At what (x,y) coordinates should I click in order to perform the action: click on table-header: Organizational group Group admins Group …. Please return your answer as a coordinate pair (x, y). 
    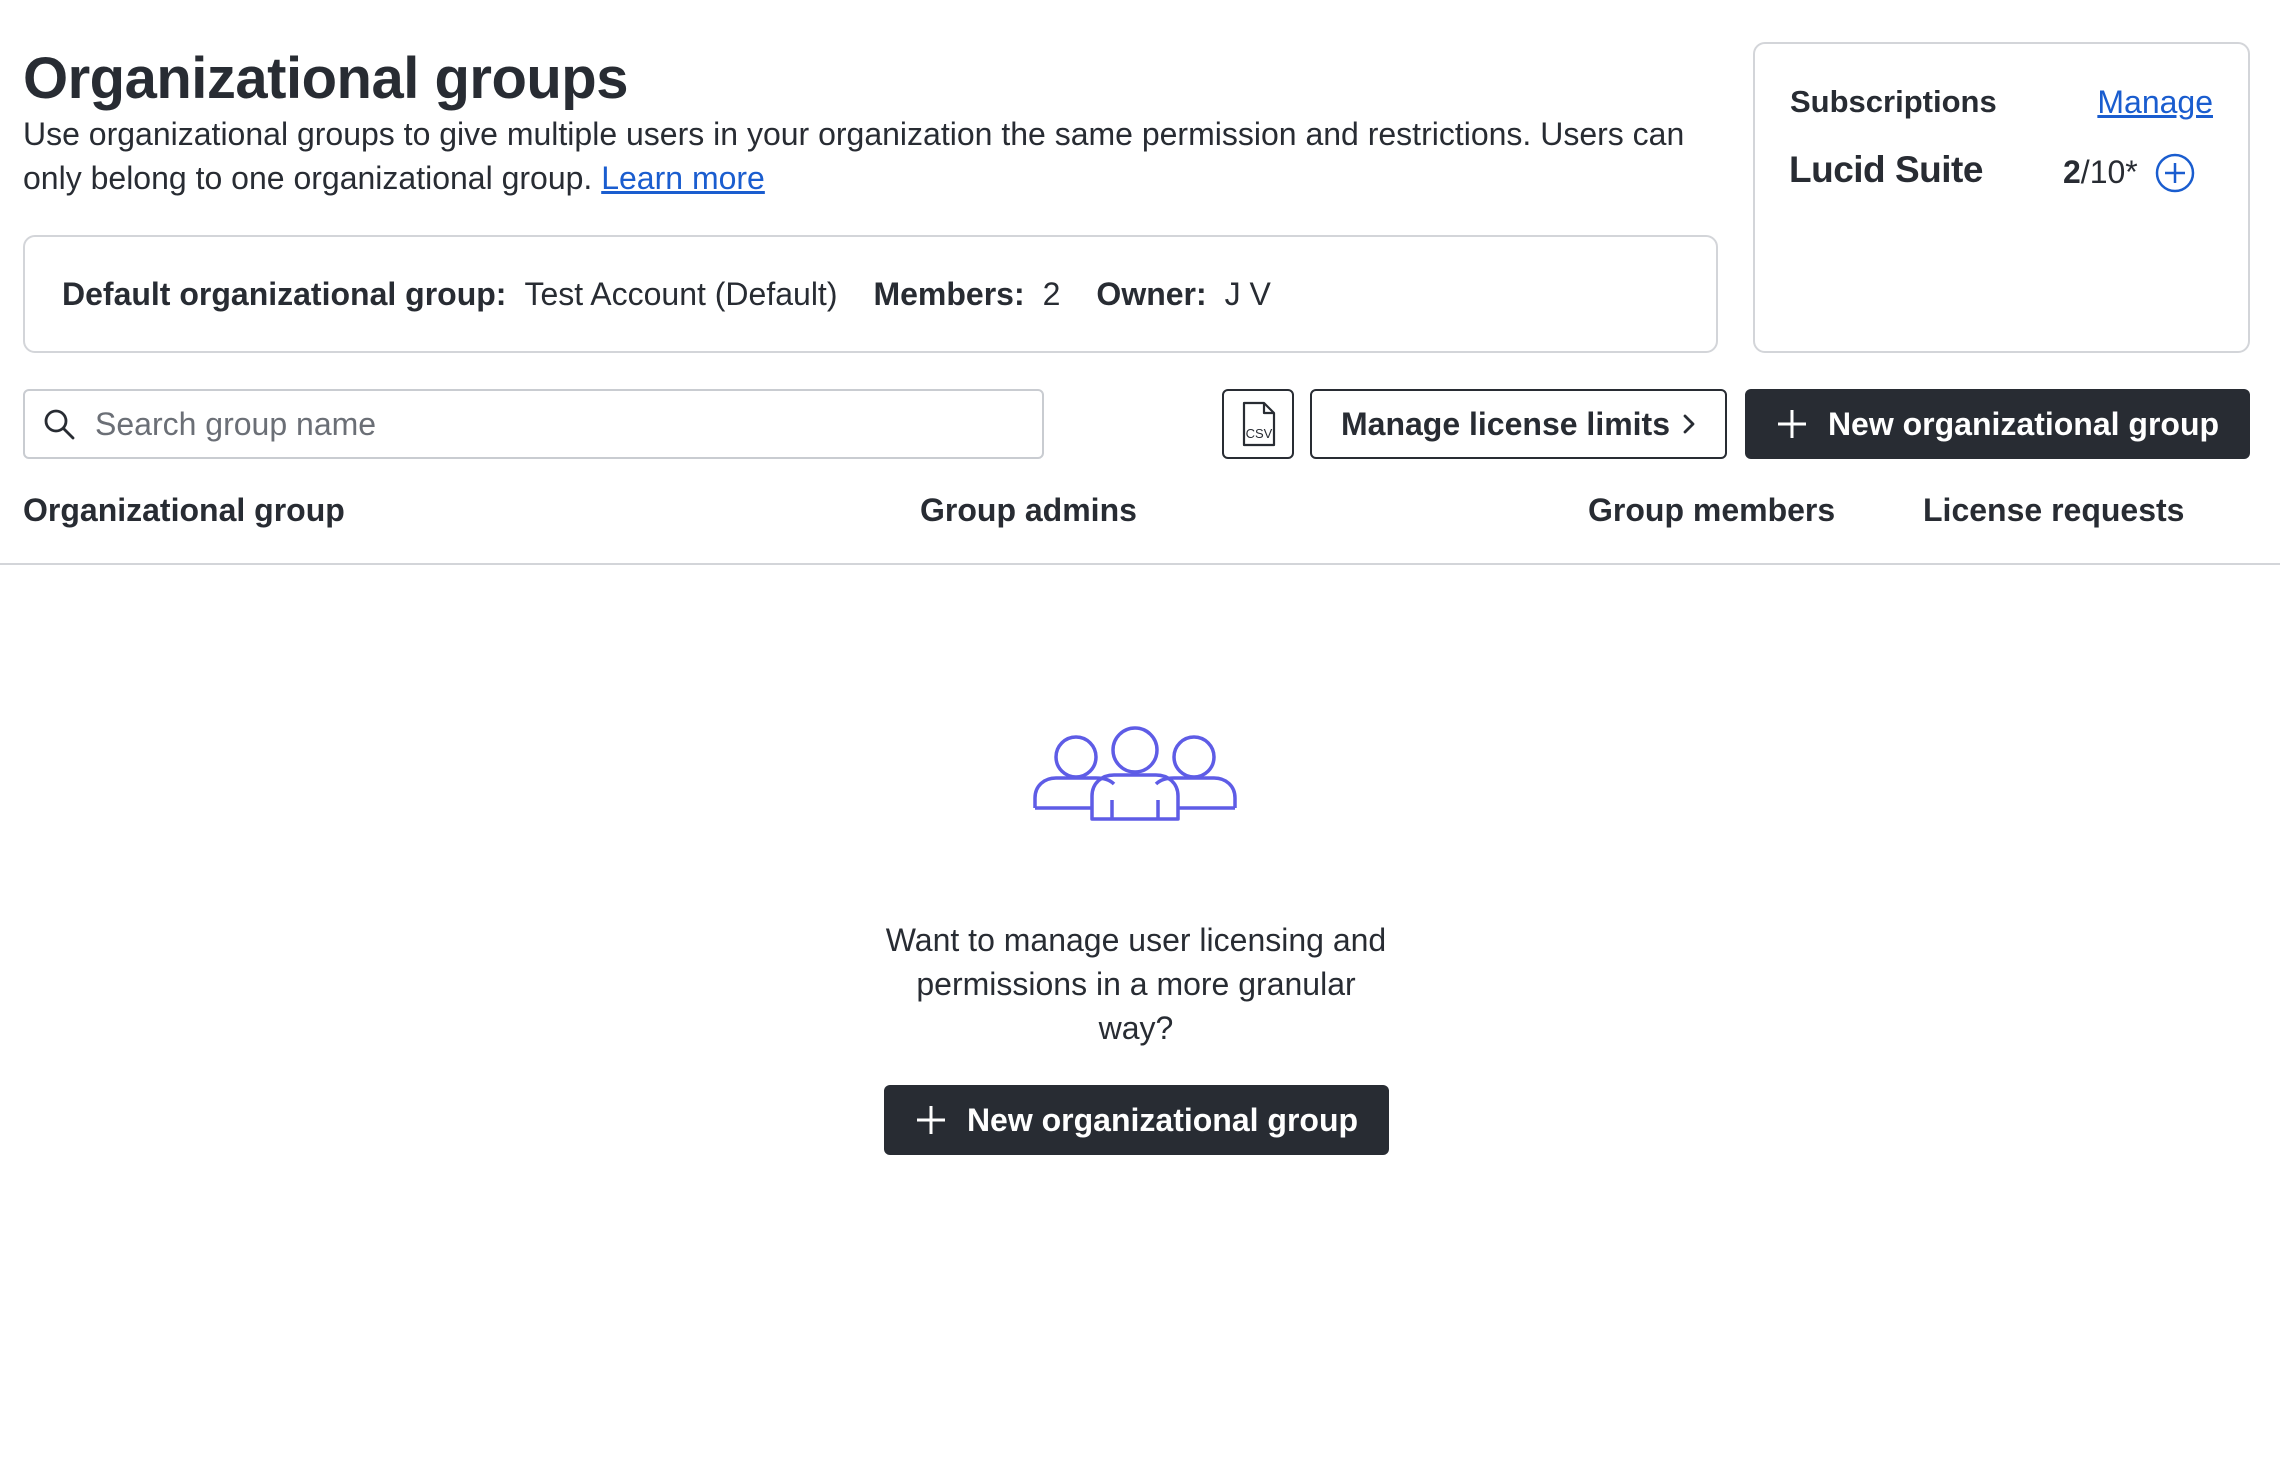
    Looking at the image, I should click on (1140, 517).